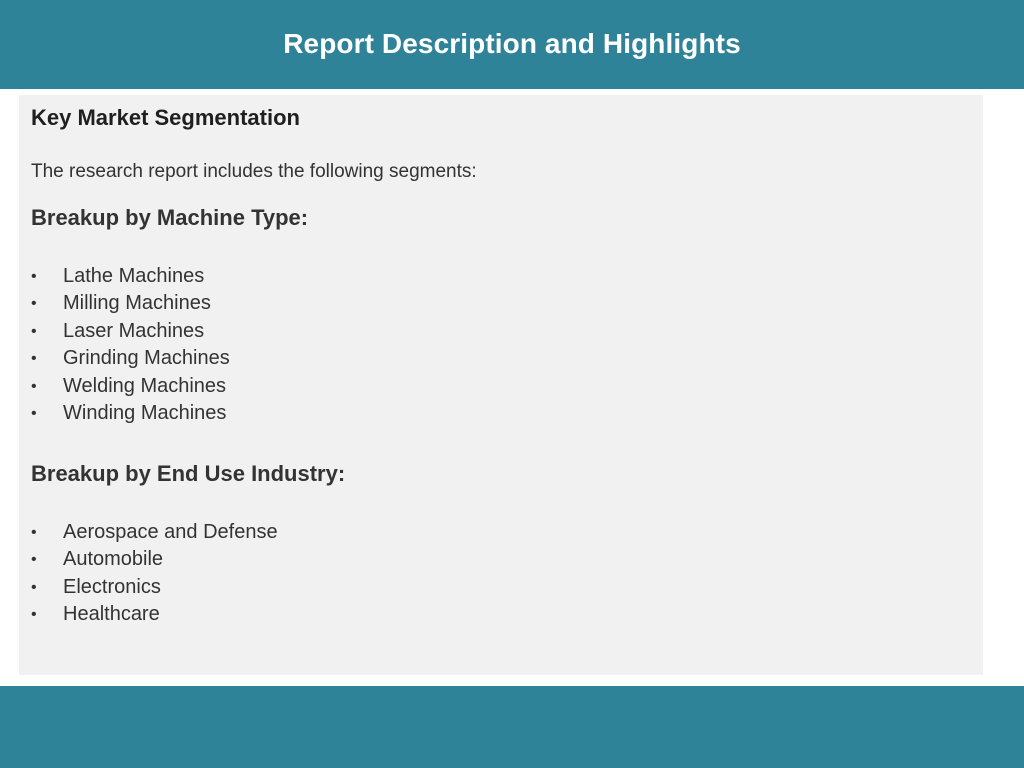  Describe the element at coordinates (137, 303) in the screenshot. I see `list-item-label: Milling Machines` at that location.